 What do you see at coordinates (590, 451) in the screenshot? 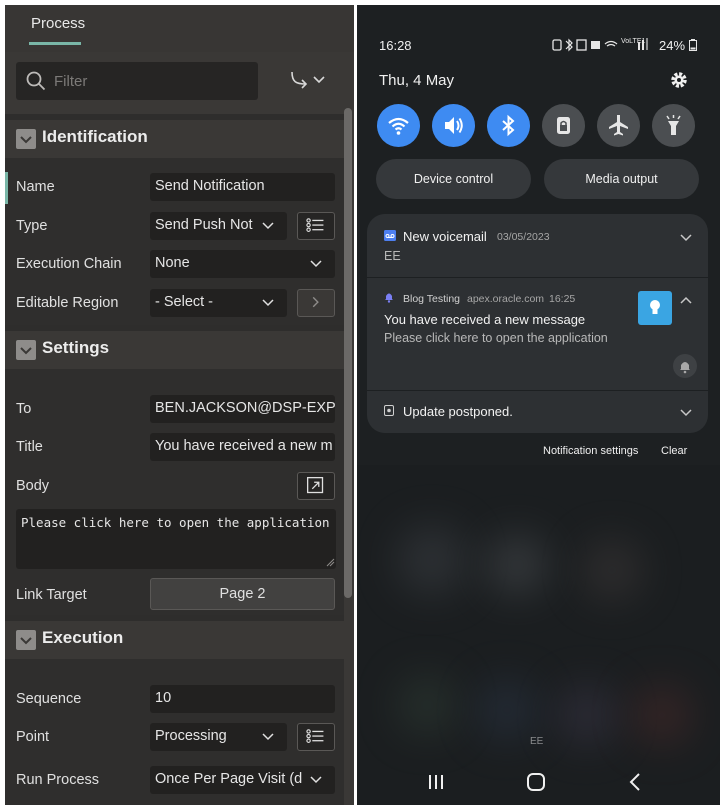
I see `notification-settings-link: Notification settings` at bounding box center [590, 451].